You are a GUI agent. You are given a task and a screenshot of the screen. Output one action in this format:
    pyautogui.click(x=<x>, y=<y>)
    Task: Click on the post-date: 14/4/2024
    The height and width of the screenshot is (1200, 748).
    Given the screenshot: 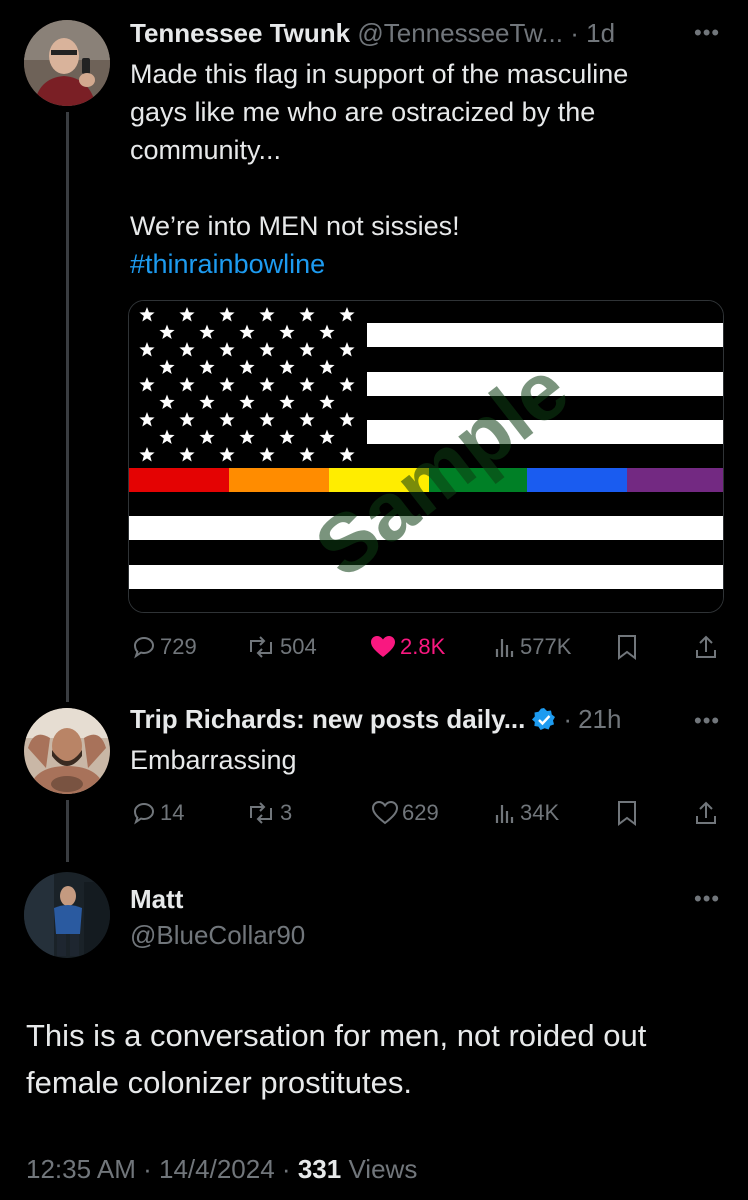 What is the action you would take?
    pyautogui.click(x=217, y=1169)
    